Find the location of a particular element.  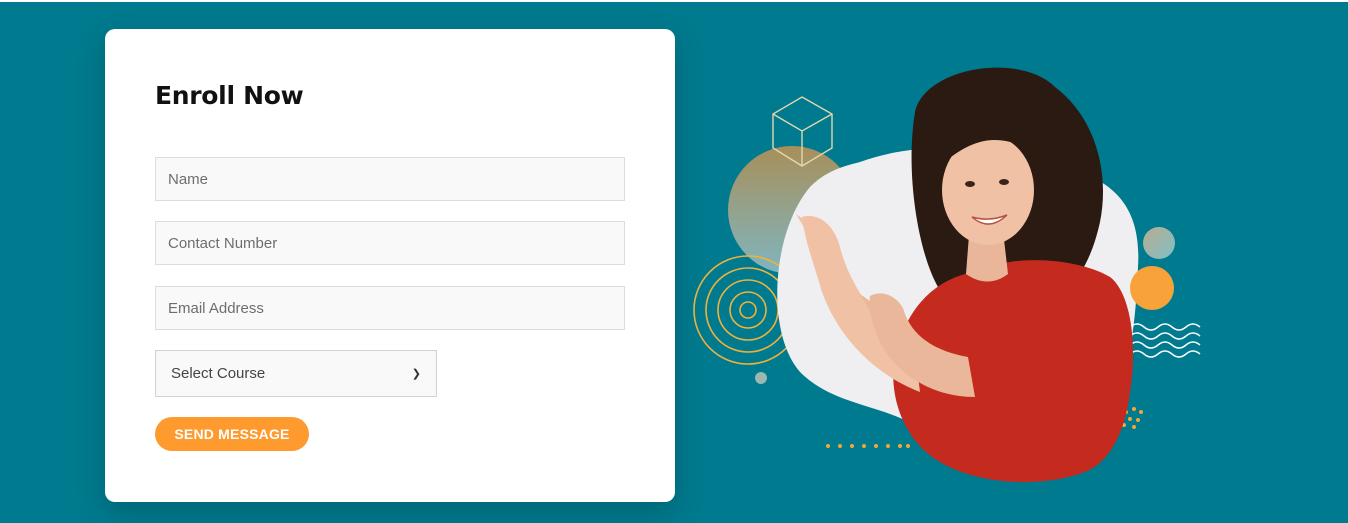

course-select: Select Course ❯ is located at coordinates (296, 373).